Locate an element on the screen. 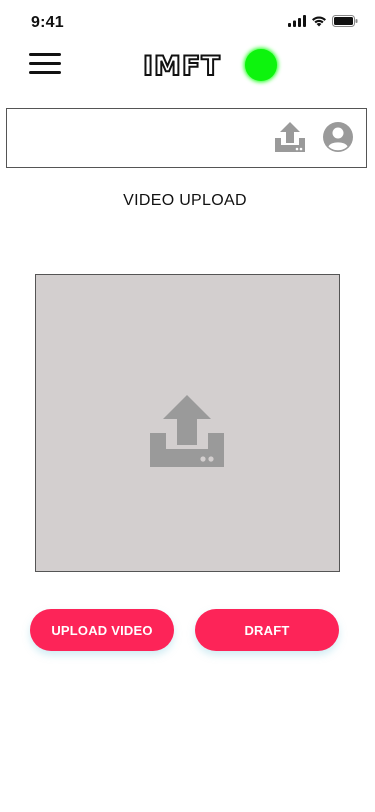 This screenshot has width=375, height=812. draft-button: DRAFT is located at coordinates (267, 630).